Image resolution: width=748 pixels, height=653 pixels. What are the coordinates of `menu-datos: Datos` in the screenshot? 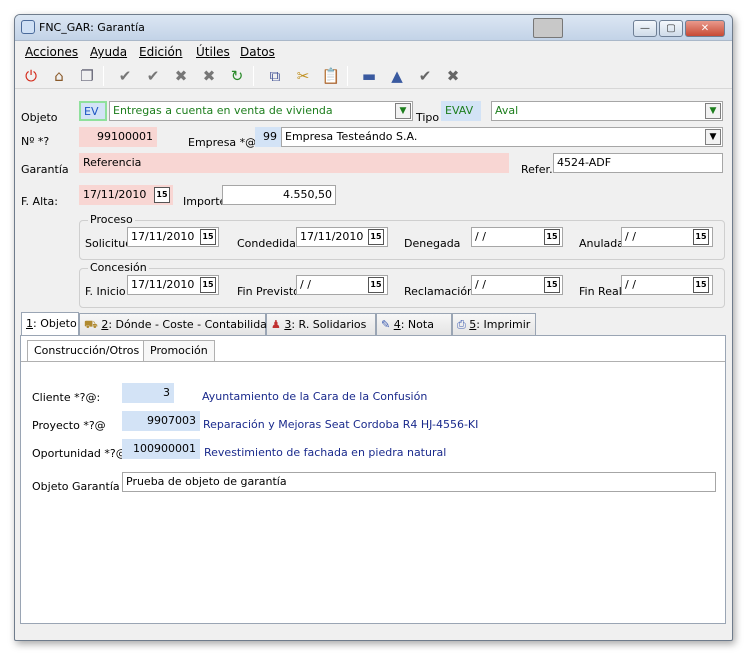 It's located at (257, 52).